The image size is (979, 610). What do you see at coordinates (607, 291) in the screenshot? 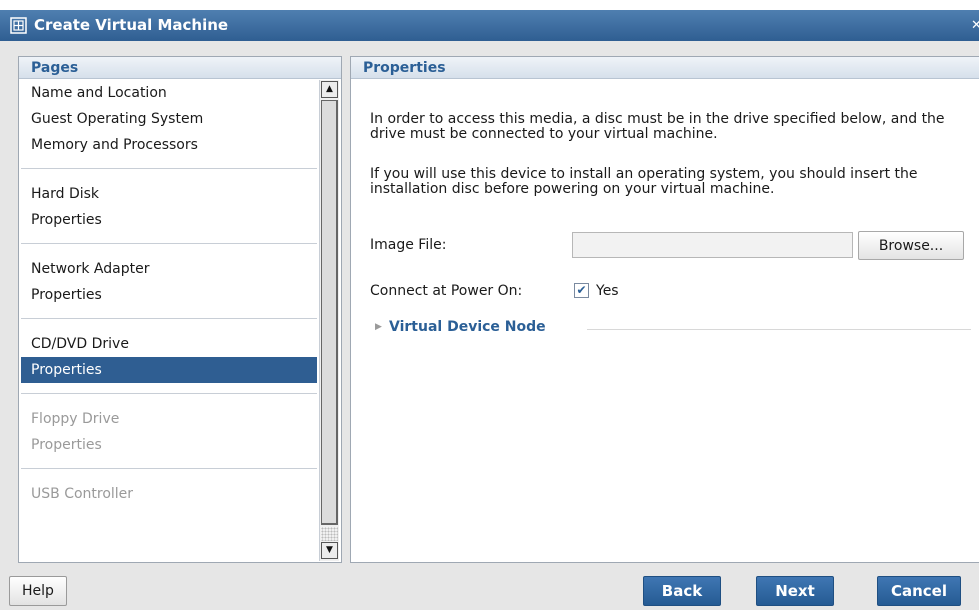
I see `connect-yes-label: Yes` at bounding box center [607, 291].